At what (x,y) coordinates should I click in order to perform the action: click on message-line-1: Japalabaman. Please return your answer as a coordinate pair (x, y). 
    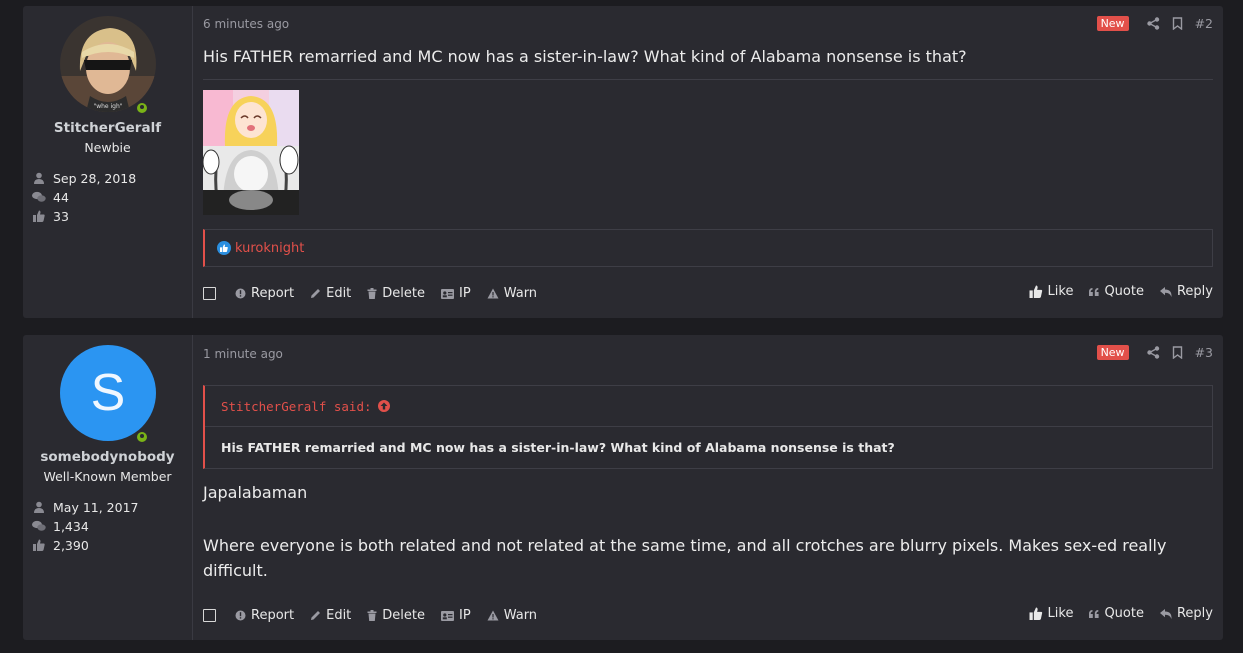
    Looking at the image, I should click on (255, 492).